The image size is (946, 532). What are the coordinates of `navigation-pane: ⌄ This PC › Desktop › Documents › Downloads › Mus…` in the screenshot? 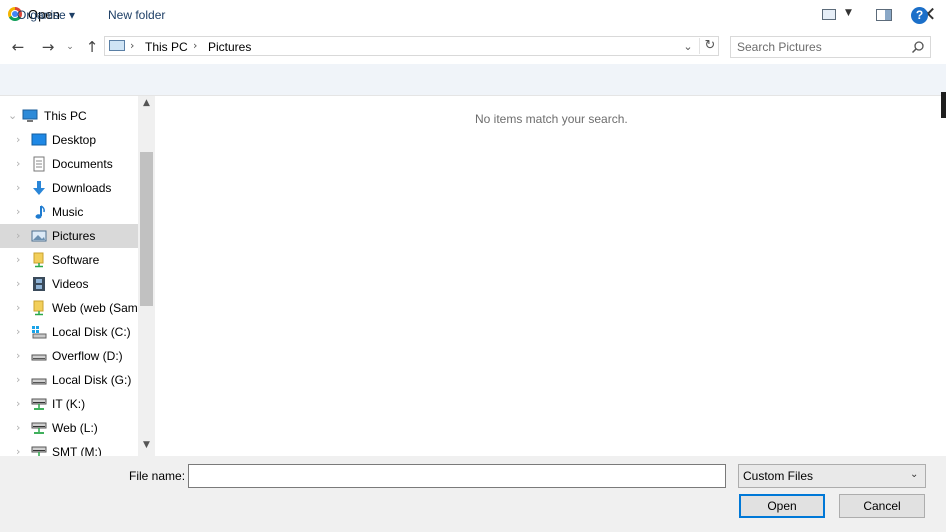 It's located at (77, 276).